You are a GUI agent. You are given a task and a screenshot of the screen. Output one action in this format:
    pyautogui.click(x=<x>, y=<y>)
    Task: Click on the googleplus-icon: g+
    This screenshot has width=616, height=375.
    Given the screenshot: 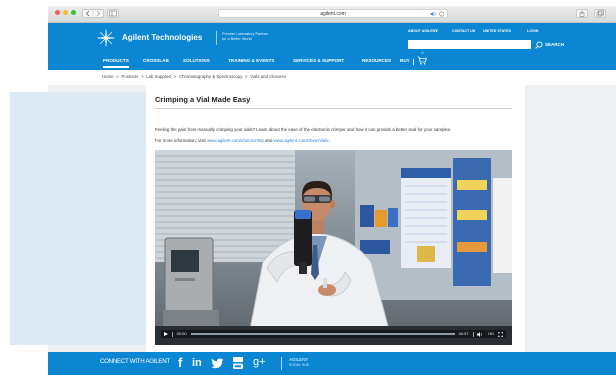 What is the action you would take?
    pyautogui.click(x=259, y=362)
    